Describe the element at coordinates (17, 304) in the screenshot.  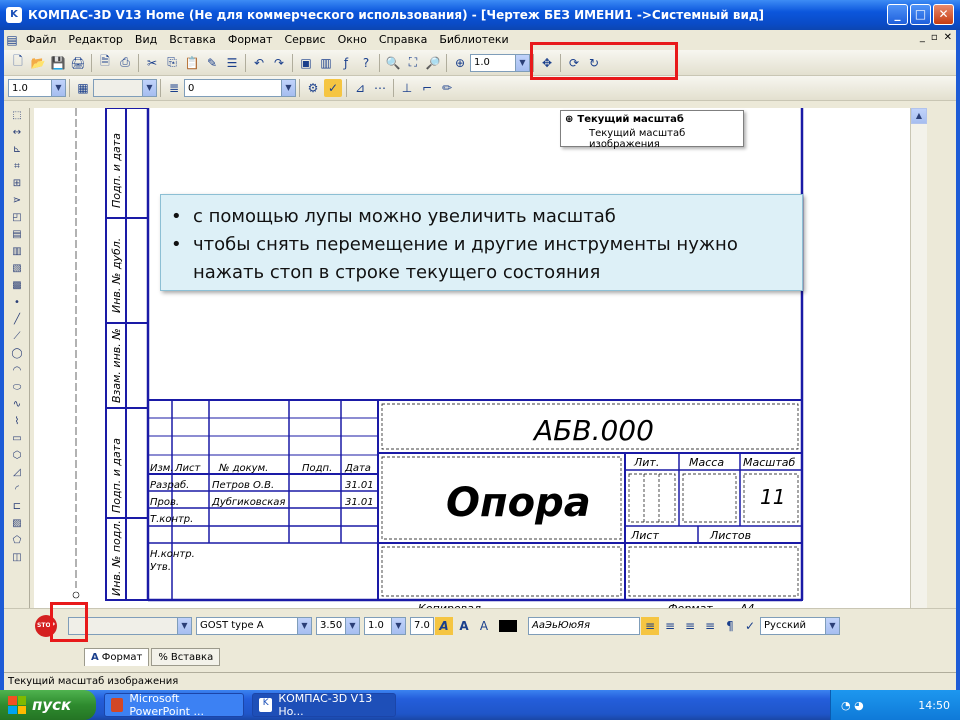
I see `point-tool-icon: •` at that location.